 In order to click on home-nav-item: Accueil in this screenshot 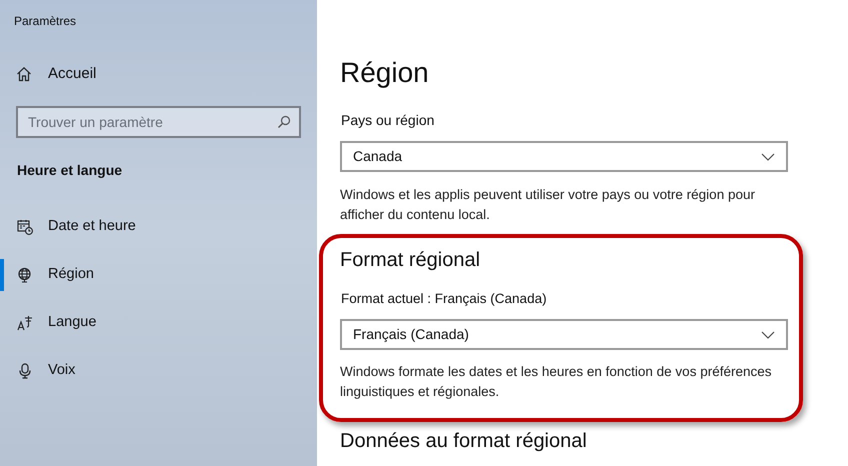, I will do `click(158, 74)`.